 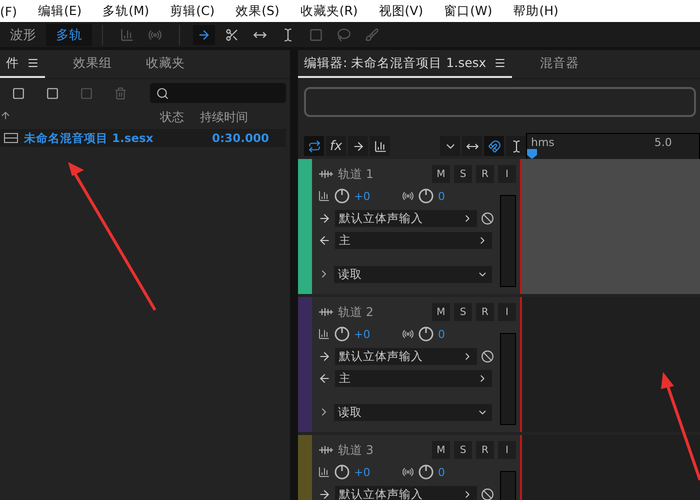 I want to click on menu-item: 剪辑(C), so click(x=198, y=11).